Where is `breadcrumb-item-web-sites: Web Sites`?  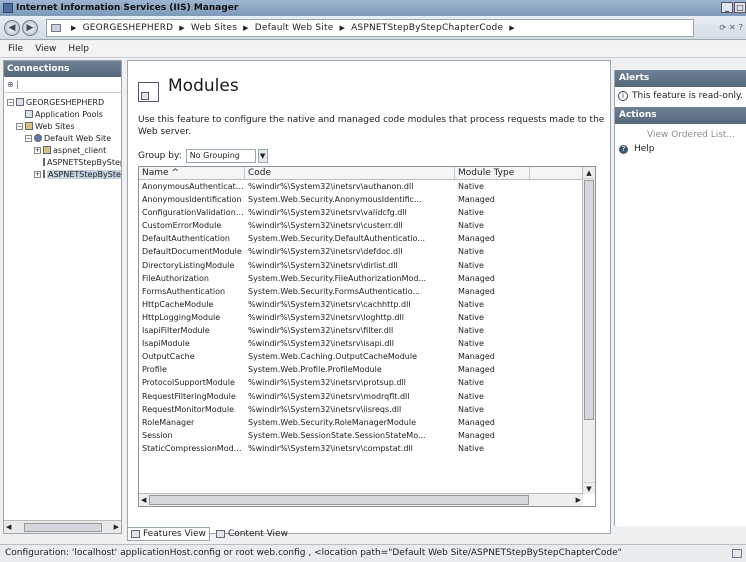
breadcrumb-item-web-sites: Web Sites is located at coordinates (214, 28).